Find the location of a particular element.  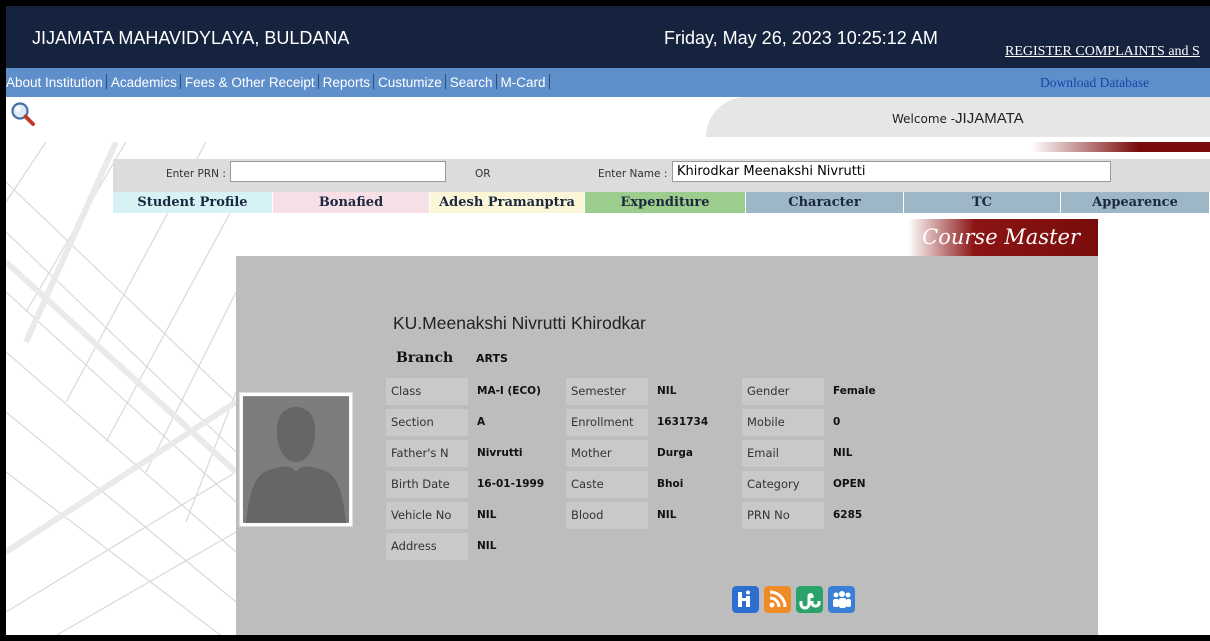

father-name-value: Nivrutti is located at coordinates (516, 453).